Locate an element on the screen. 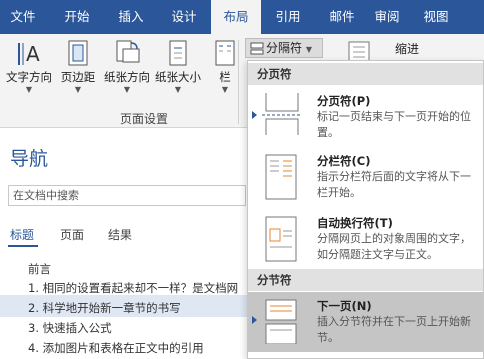  margins-icon is located at coordinates (78, 53).